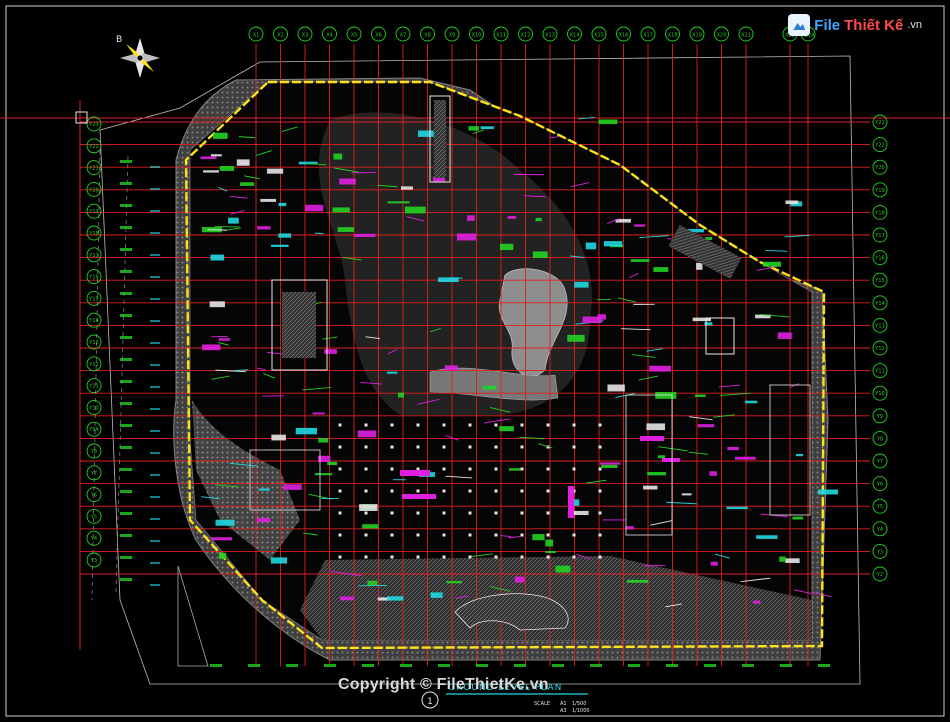 Image resolution: width=950 pixels, height=722 pixels. What do you see at coordinates (119, 40) in the screenshot?
I see `north-label: B` at bounding box center [119, 40].